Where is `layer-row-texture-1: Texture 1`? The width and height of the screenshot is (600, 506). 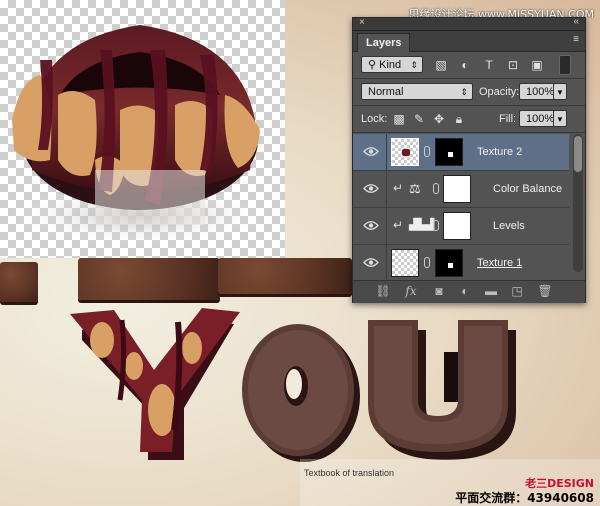
layer-row-texture-1: Texture 1 is located at coordinates (461, 263).